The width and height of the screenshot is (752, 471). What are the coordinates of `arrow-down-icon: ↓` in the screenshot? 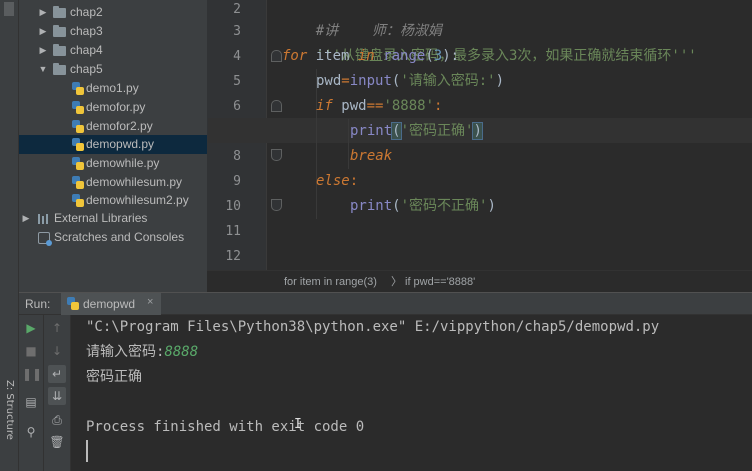 It's located at (57, 351).